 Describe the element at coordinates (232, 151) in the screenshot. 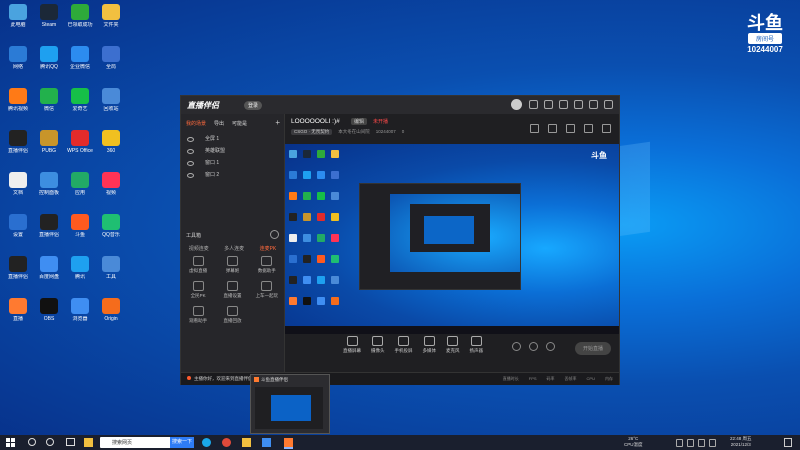

I see `source-item: 英雄联盟` at that location.